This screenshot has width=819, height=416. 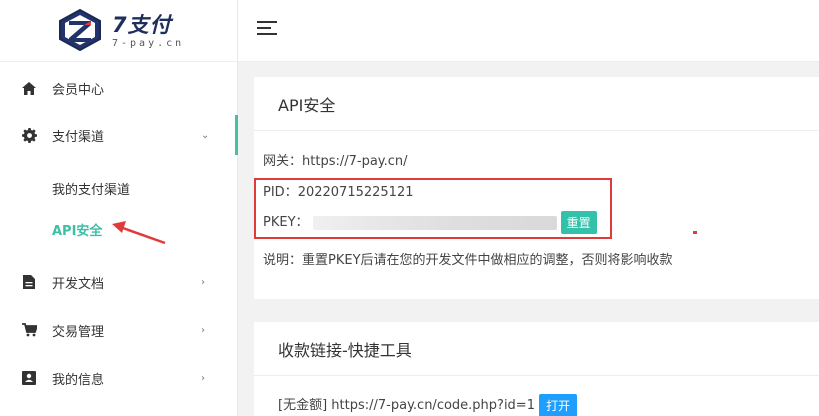 What do you see at coordinates (536, 104) in the screenshot?
I see `card-title: API安全` at bounding box center [536, 104].